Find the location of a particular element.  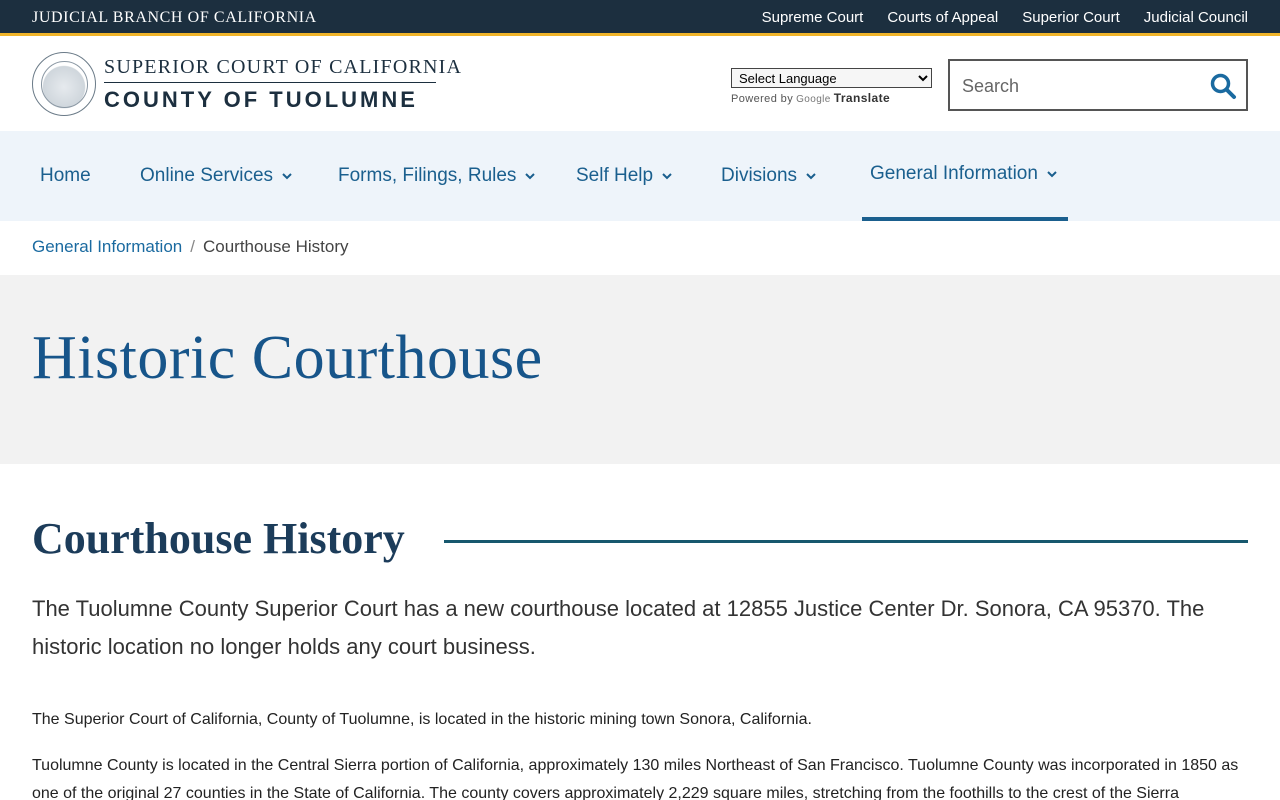

nav-forms-label: Forms, Filings, Rules is located at coordinates (427, 175).